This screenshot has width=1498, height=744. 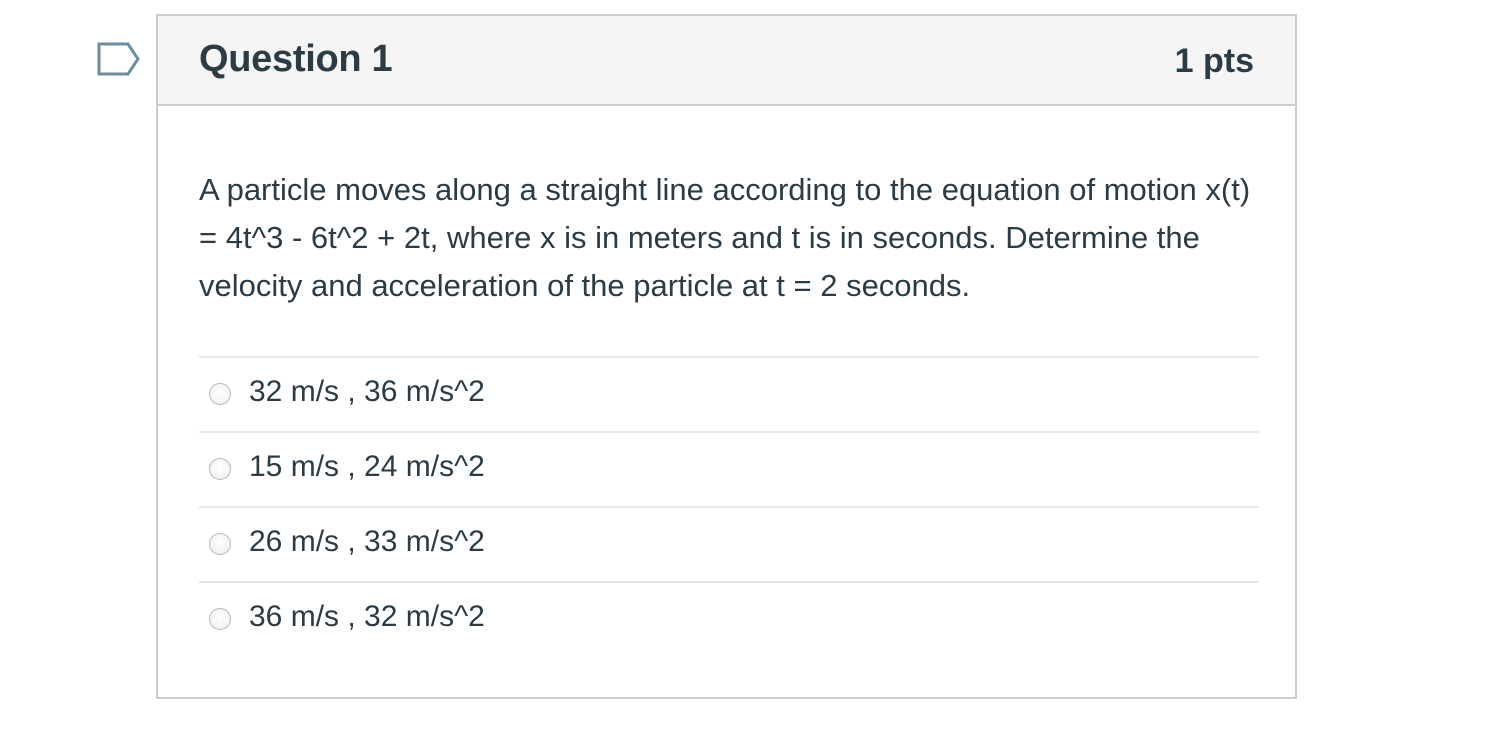 I want to click on question-title: Question 1, so click(x=296, y=59).